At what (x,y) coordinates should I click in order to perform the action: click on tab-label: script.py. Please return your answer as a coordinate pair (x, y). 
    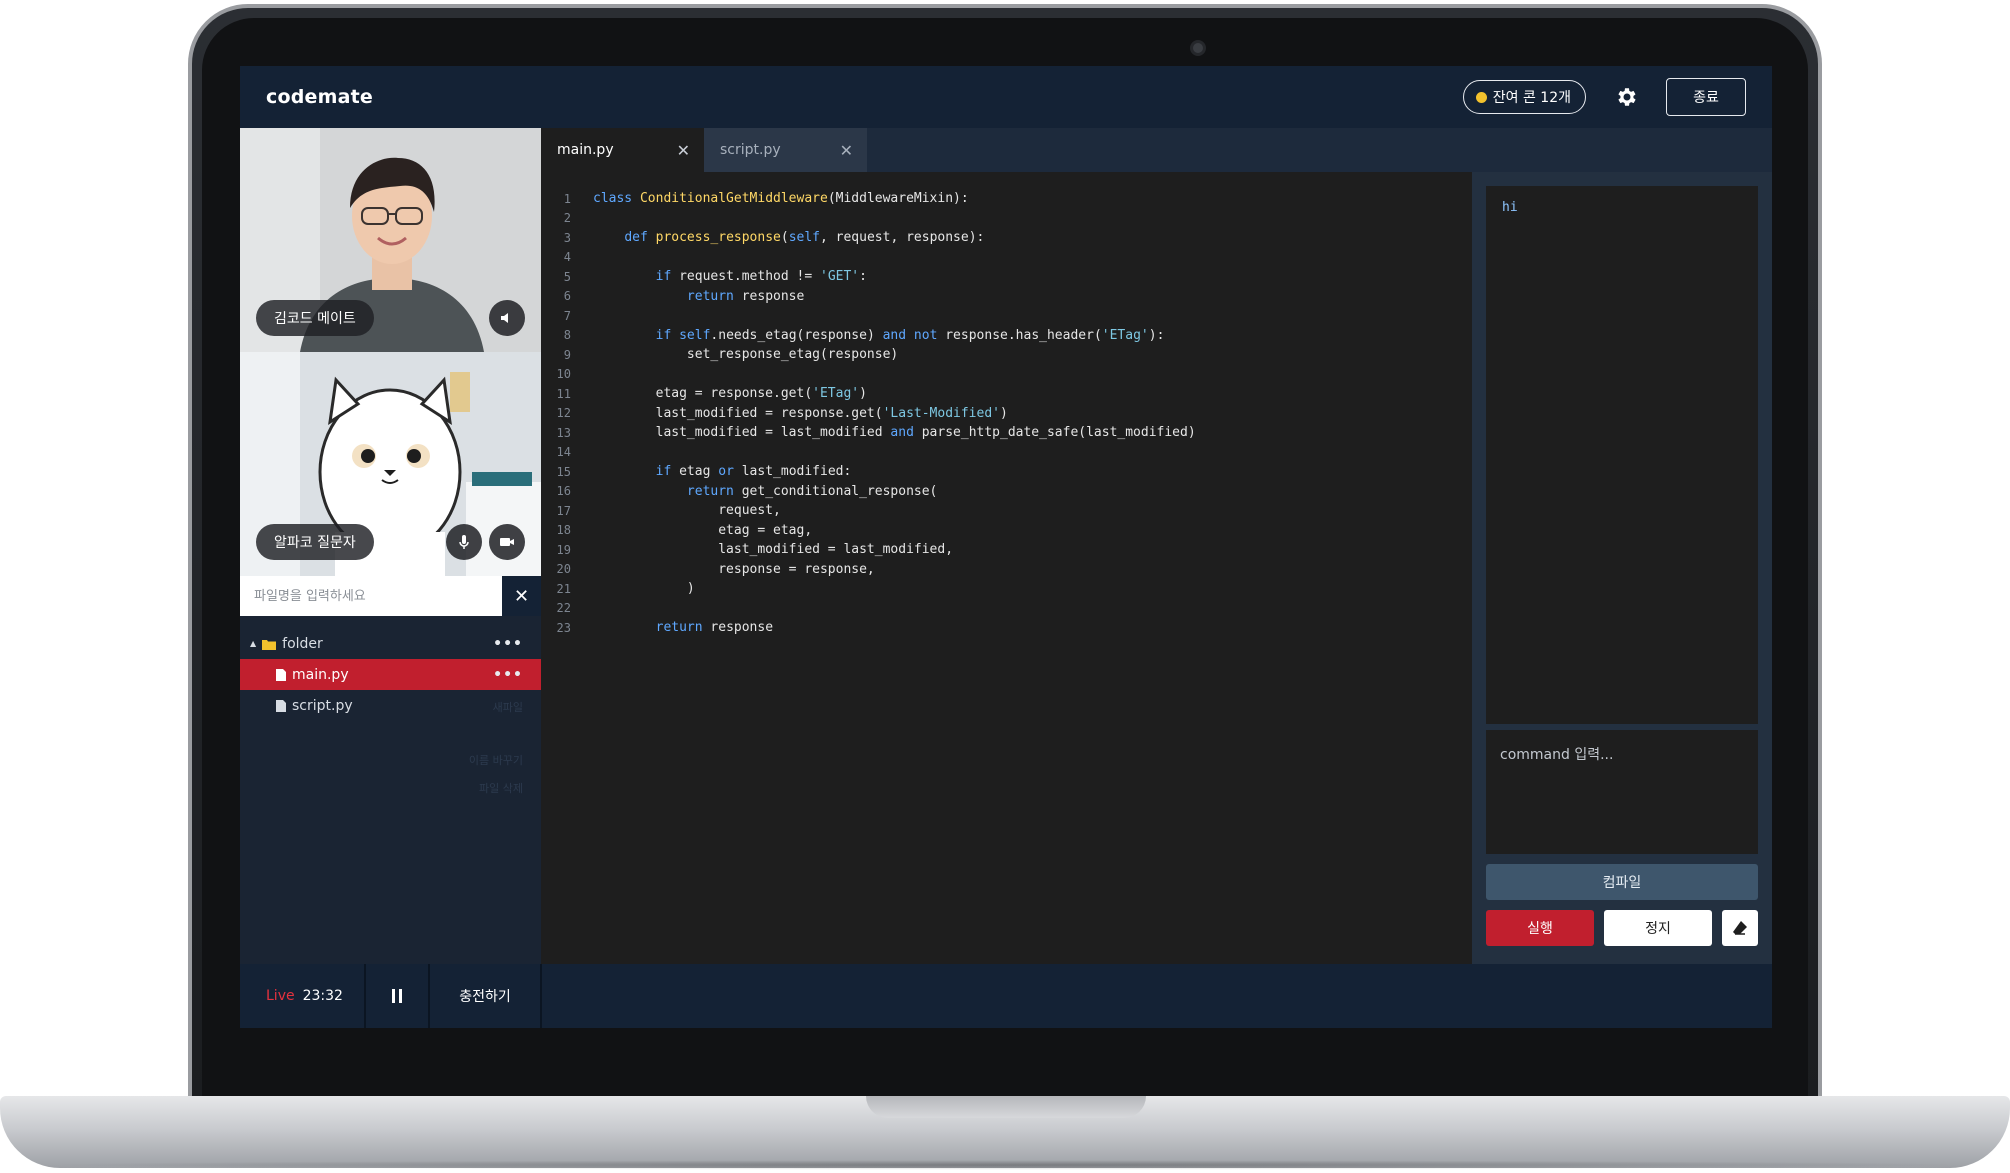
    Looking at the image, I should click on (750, 150).